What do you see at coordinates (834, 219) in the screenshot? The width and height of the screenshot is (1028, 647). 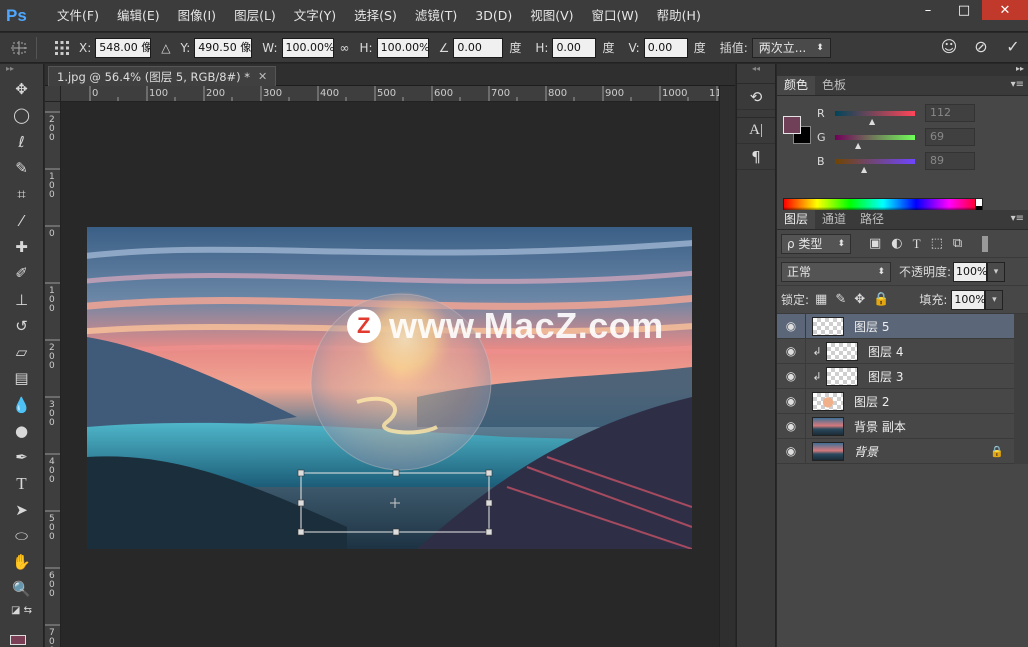 I see `tab-channels: 通道` at bounding box center [834, 219].